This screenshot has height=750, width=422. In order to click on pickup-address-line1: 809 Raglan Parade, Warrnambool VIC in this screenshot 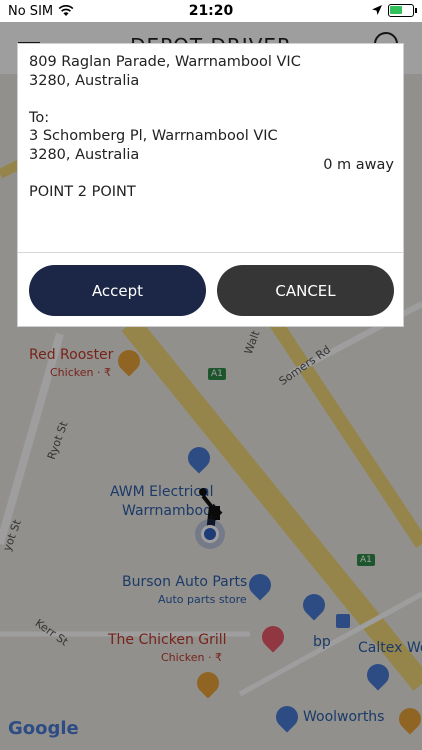, I will do `click(165, 62)`.